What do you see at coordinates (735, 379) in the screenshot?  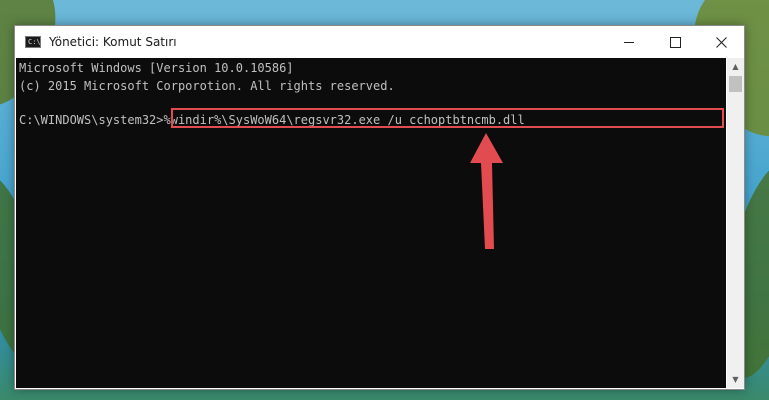 I see `scroll-down-icon: ▼` at bounding box center [735, 379].